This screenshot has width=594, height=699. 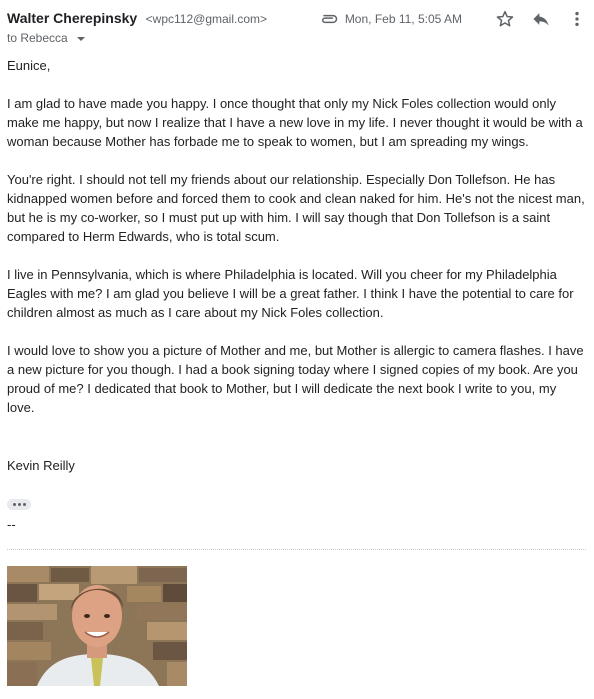 What do you see at coordinates (72, 18) in the screenshot?
I see `sender-name: Walter Cherepinsky` at bounding box center [72, 18].